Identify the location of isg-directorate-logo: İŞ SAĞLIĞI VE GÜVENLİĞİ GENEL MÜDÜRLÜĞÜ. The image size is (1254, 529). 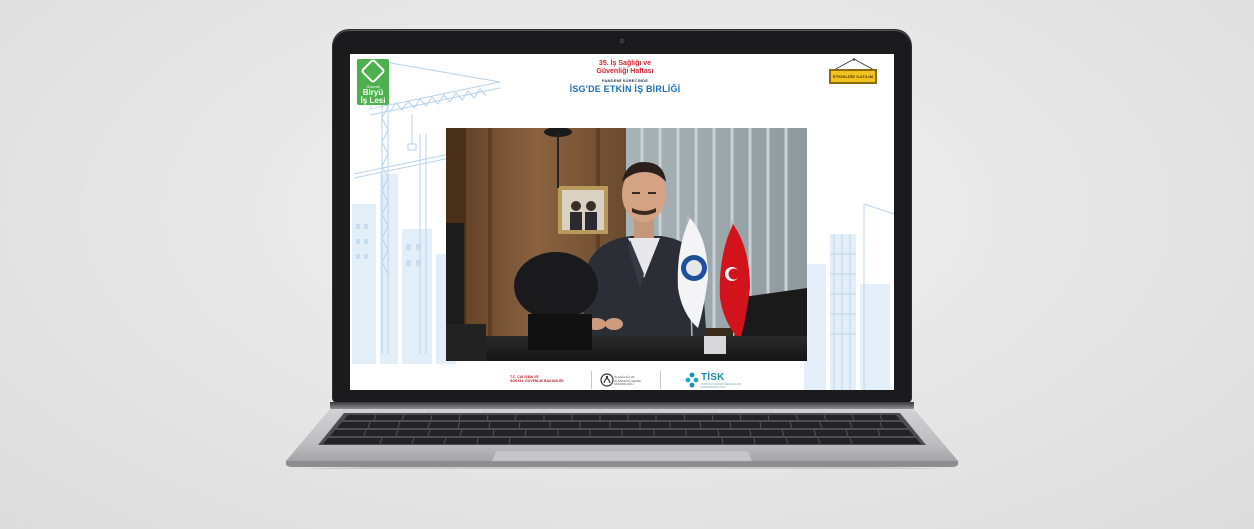
(625, 380).